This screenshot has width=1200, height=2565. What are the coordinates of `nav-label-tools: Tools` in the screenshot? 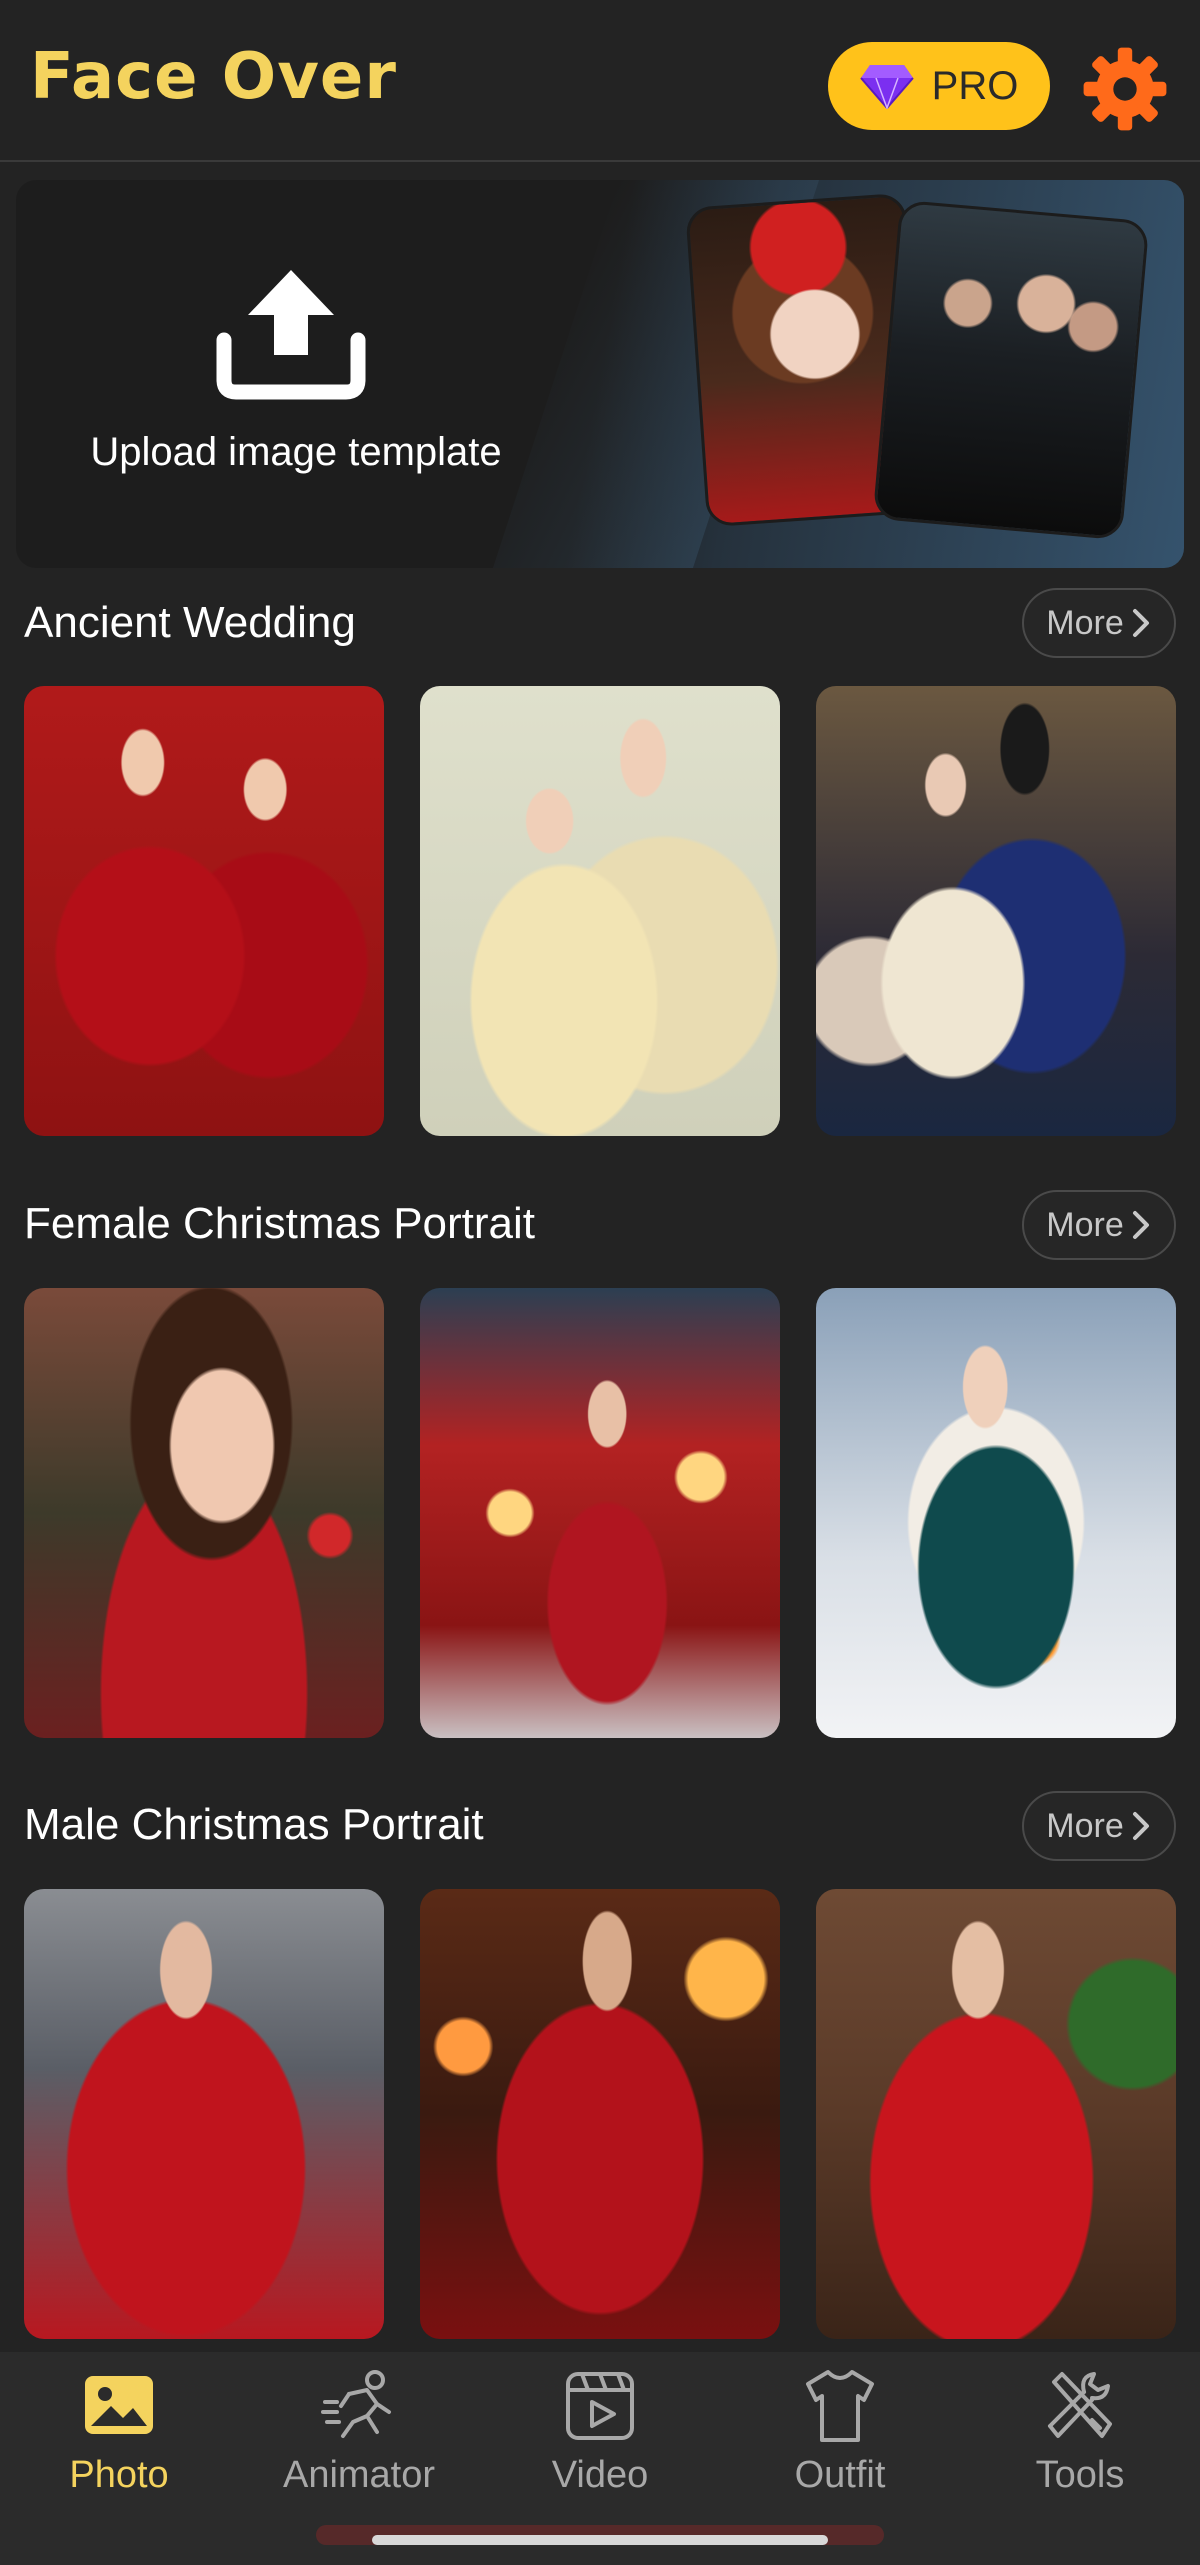 It's located at (1080, 2475).